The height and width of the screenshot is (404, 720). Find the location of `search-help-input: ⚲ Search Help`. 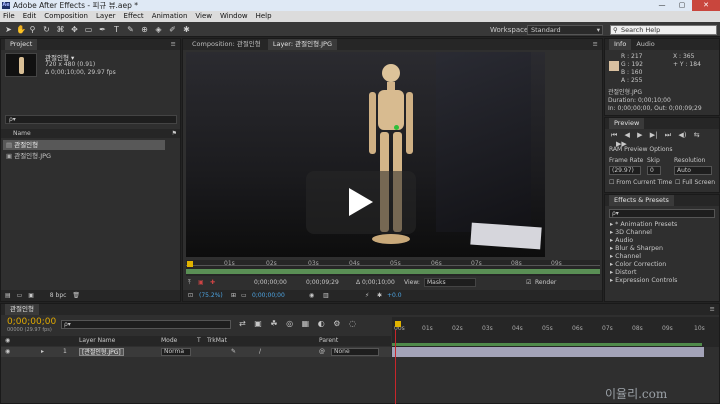

search-help-input: ⚲ Search Help is located at coordinates (663, 30).